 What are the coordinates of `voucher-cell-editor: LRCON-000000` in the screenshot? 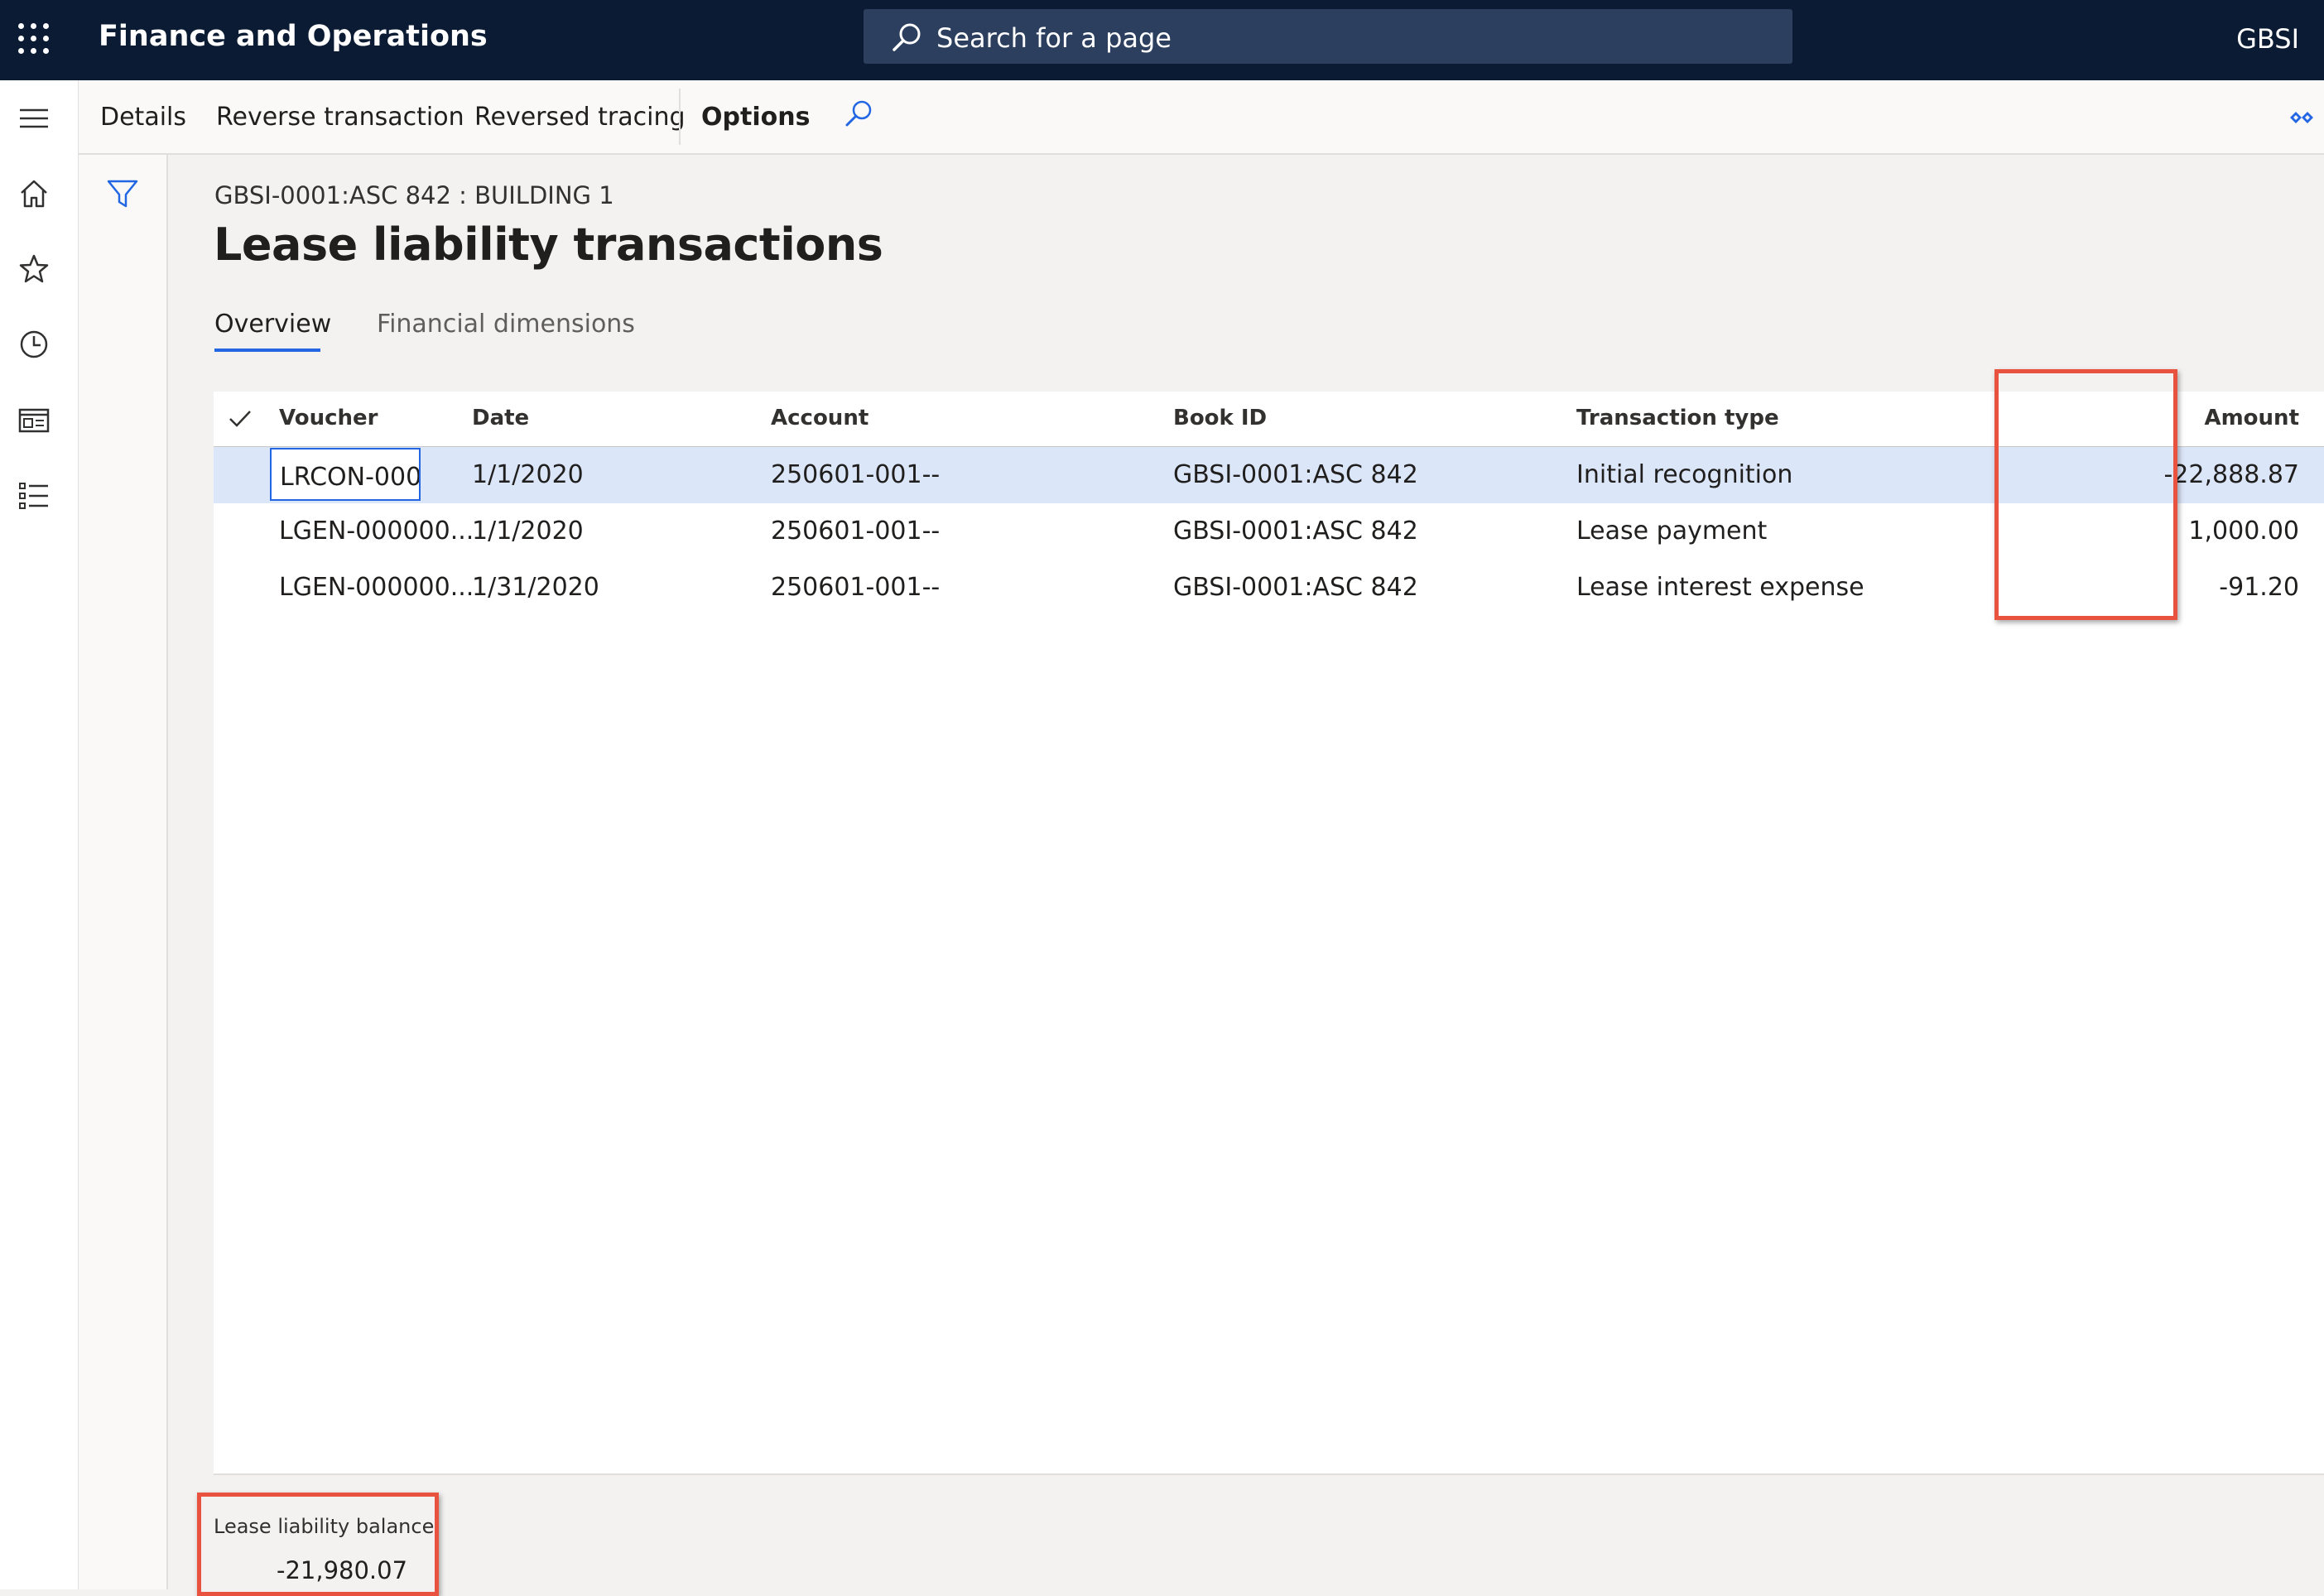 It's located at (345, 474).